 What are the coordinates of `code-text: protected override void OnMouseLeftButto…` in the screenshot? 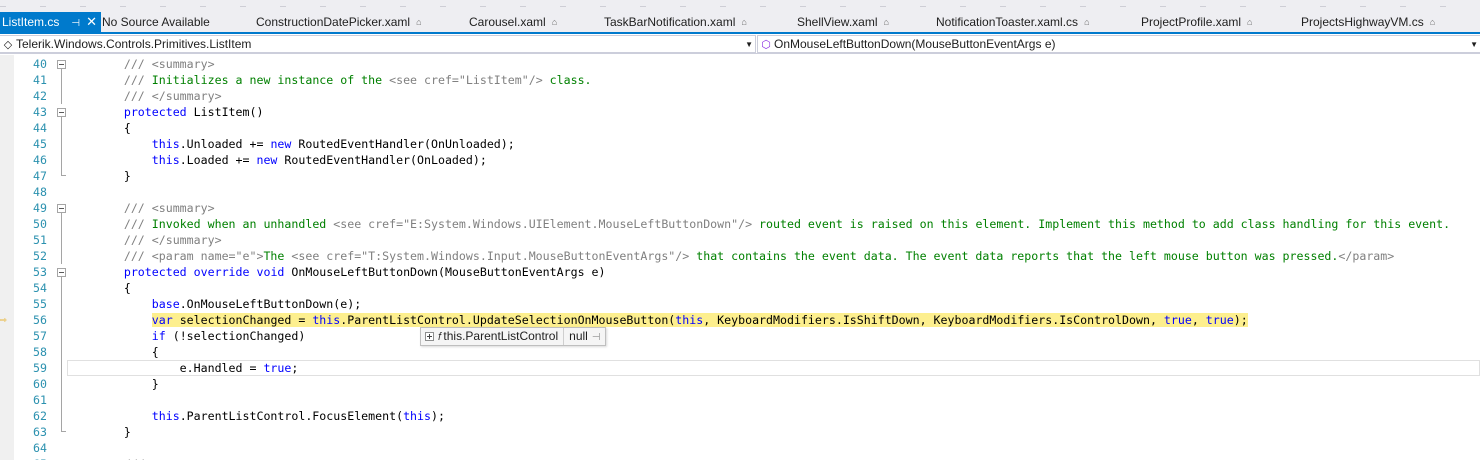 It's located at (337, 272).